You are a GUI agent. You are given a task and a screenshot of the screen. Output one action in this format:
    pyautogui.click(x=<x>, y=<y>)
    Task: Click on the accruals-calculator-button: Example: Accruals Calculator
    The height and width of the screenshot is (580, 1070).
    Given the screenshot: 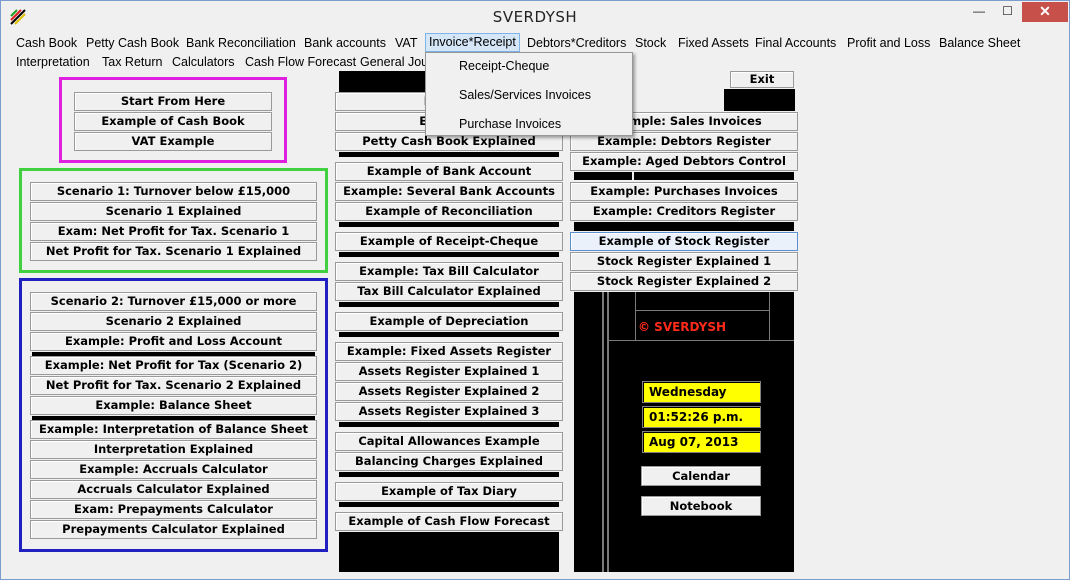 What is the action you would take?
    pyautogui.click(x=173, y=469)
    